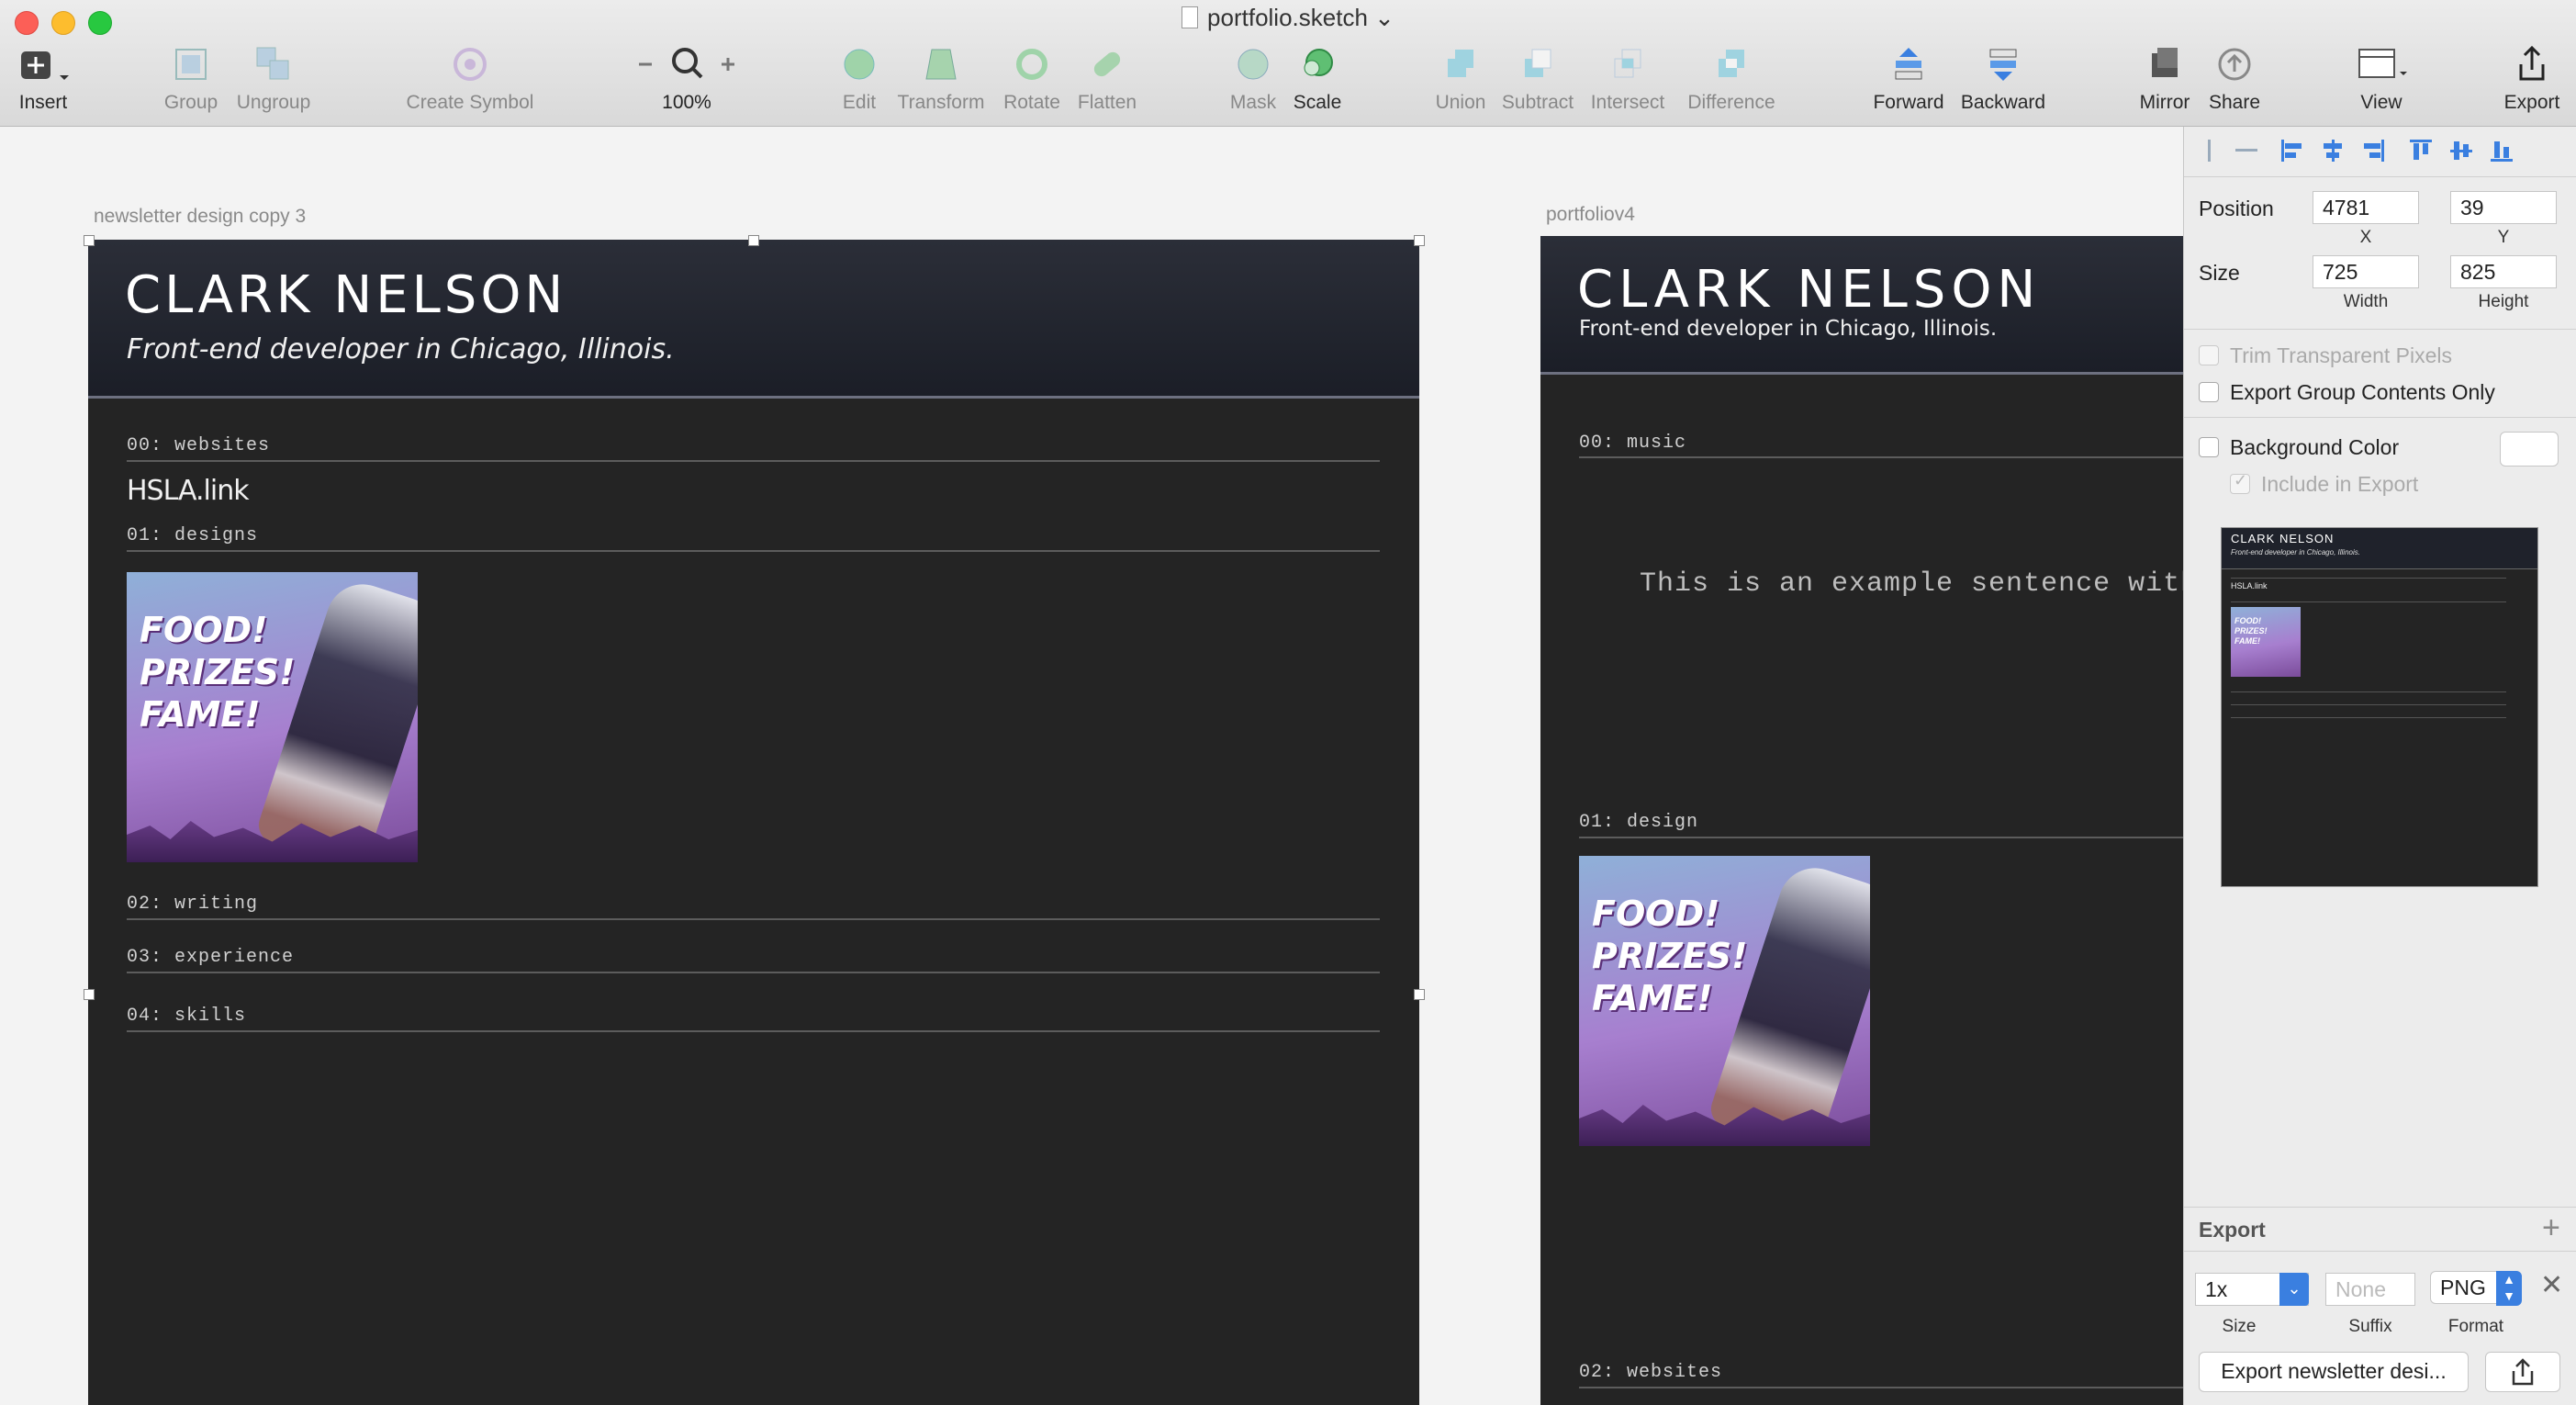  Describe the element at coordinates (2232, 1230) in the screenshot. I see `export-section-title: Export` at that location.